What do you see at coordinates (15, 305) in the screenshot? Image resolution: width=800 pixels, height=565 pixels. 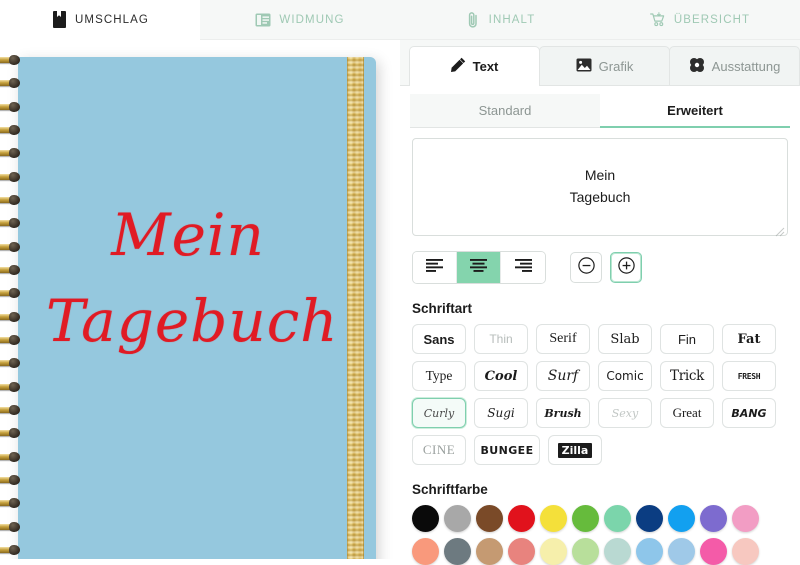 I see `spiral-binding` at bounding box center [15, 305].